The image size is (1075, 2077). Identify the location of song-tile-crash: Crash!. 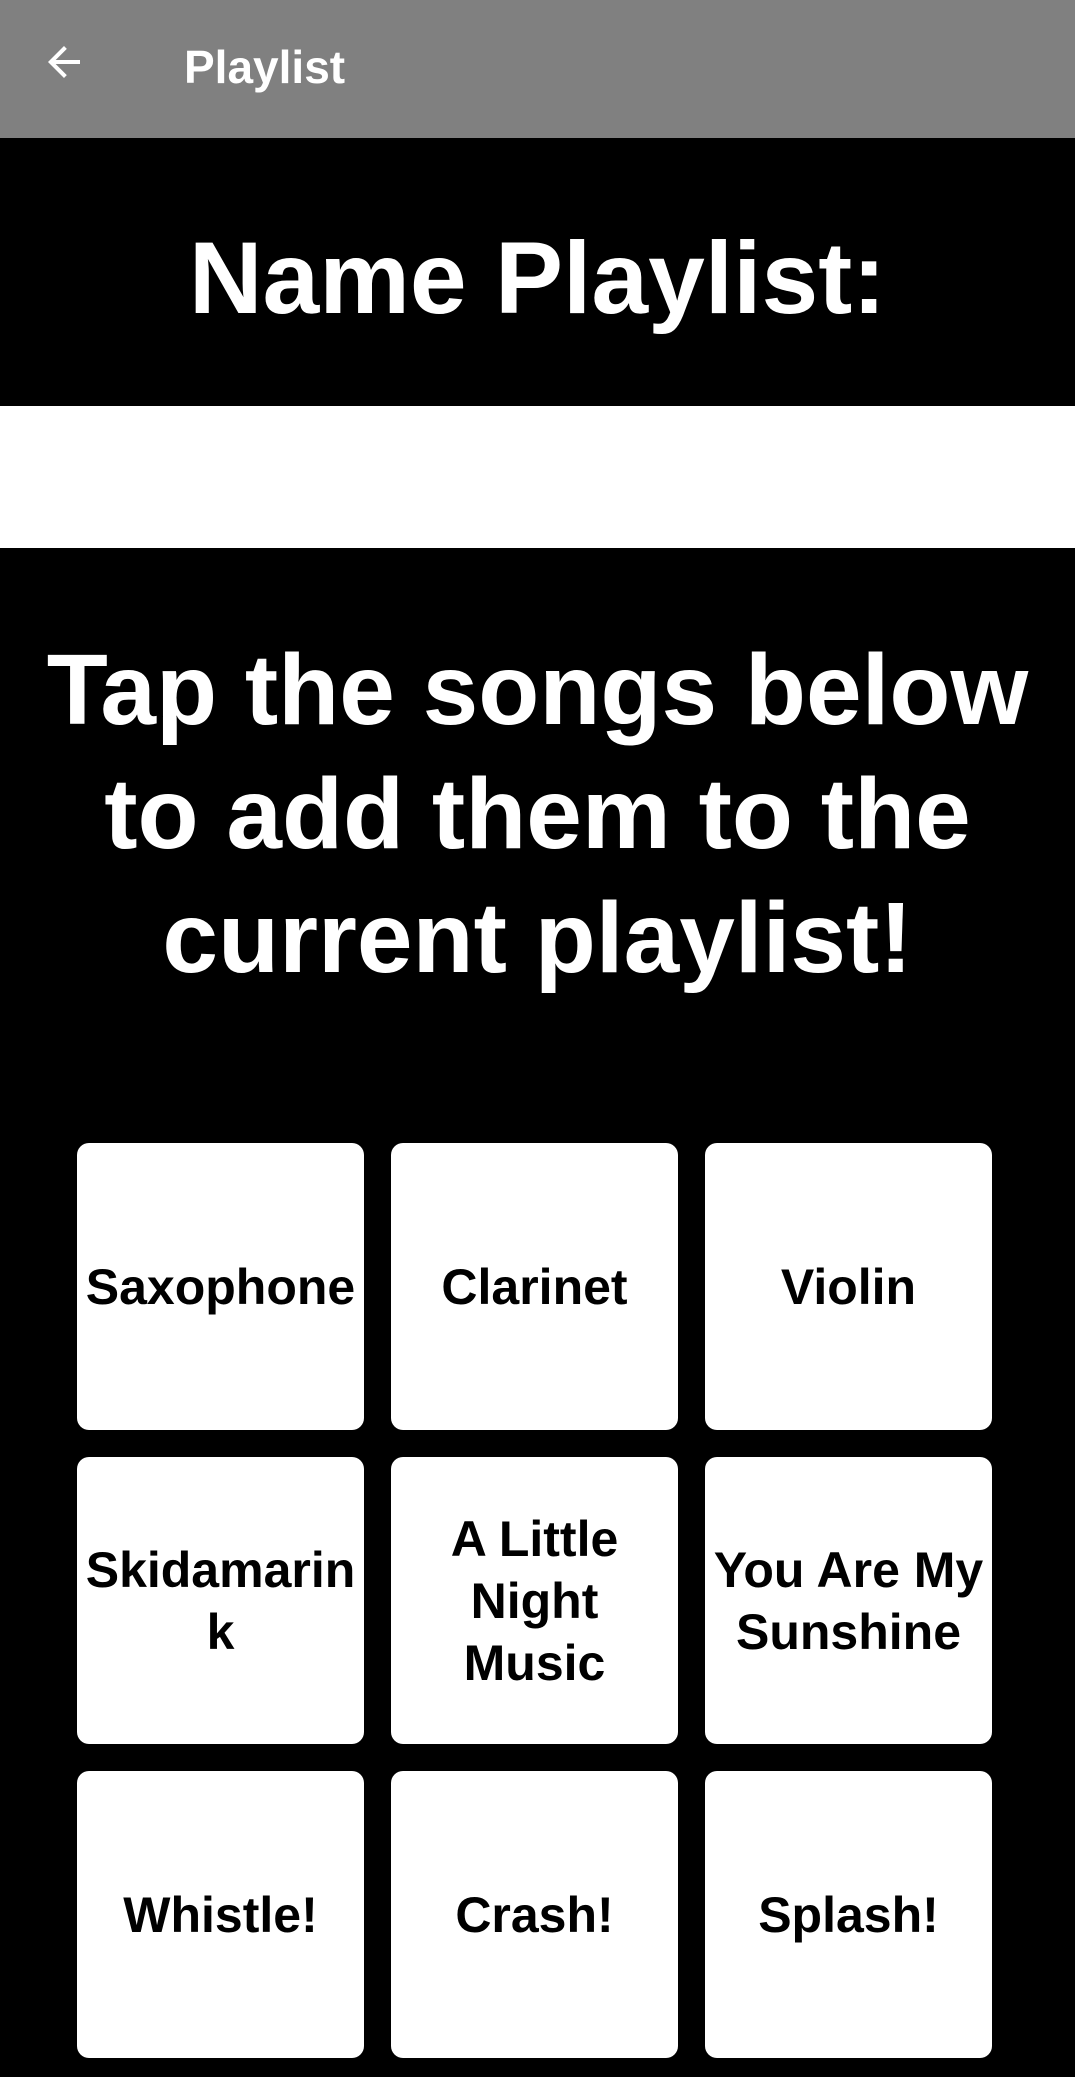
(534, 1914).